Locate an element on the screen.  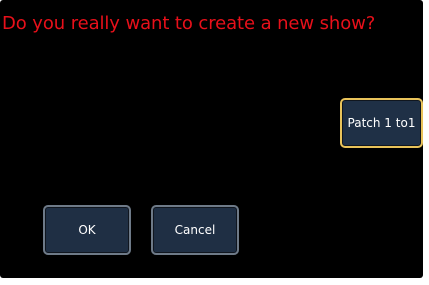
patch-1-to-1-button: Patch 1 to 1 is located at coordinates (381, 123).